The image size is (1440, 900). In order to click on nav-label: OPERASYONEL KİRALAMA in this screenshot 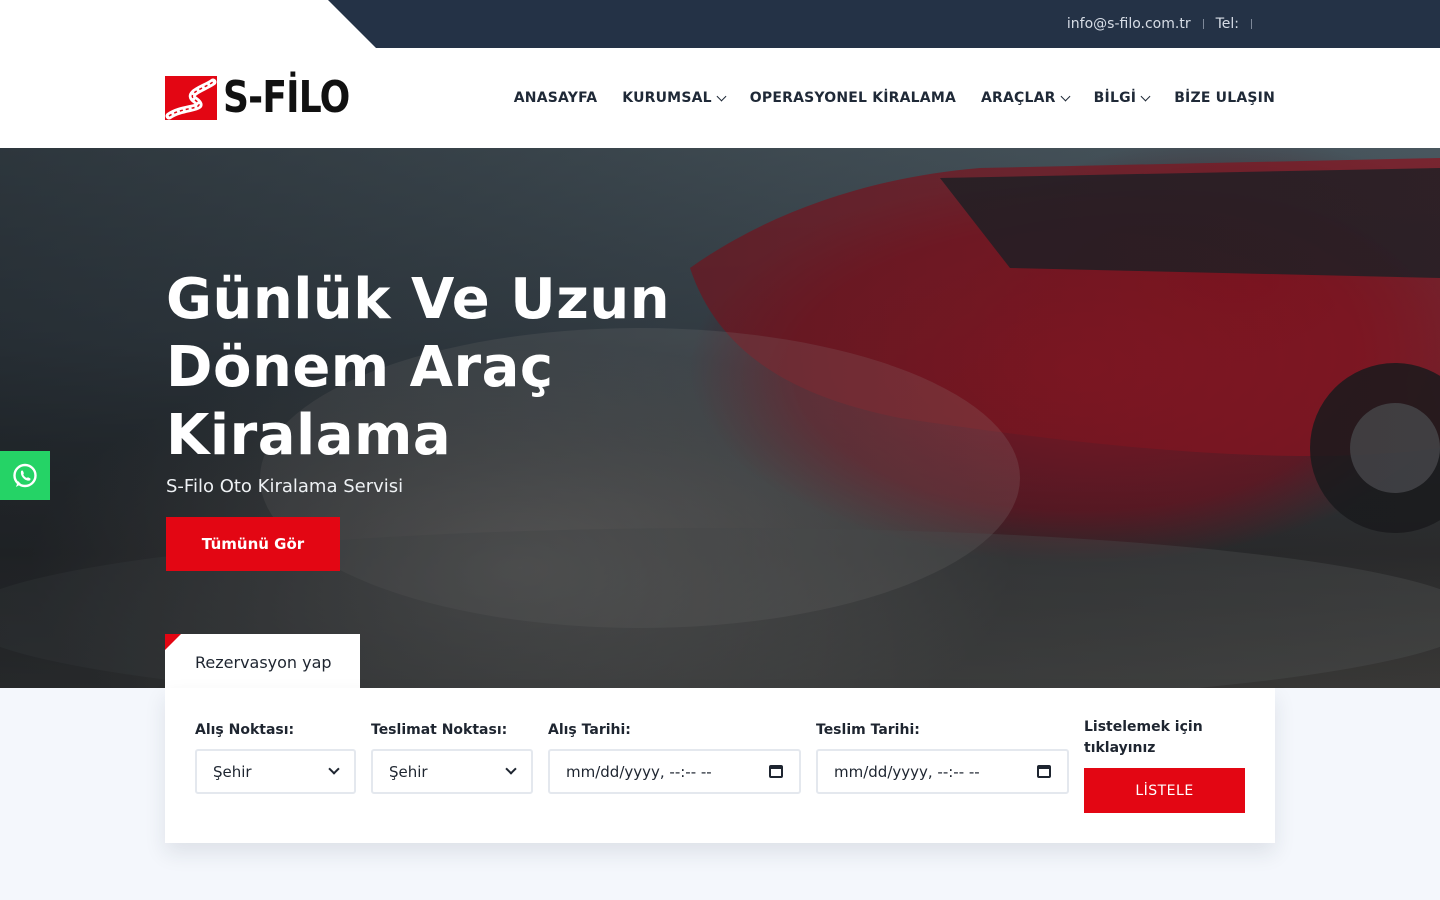, I will do `click(852, 98)`.